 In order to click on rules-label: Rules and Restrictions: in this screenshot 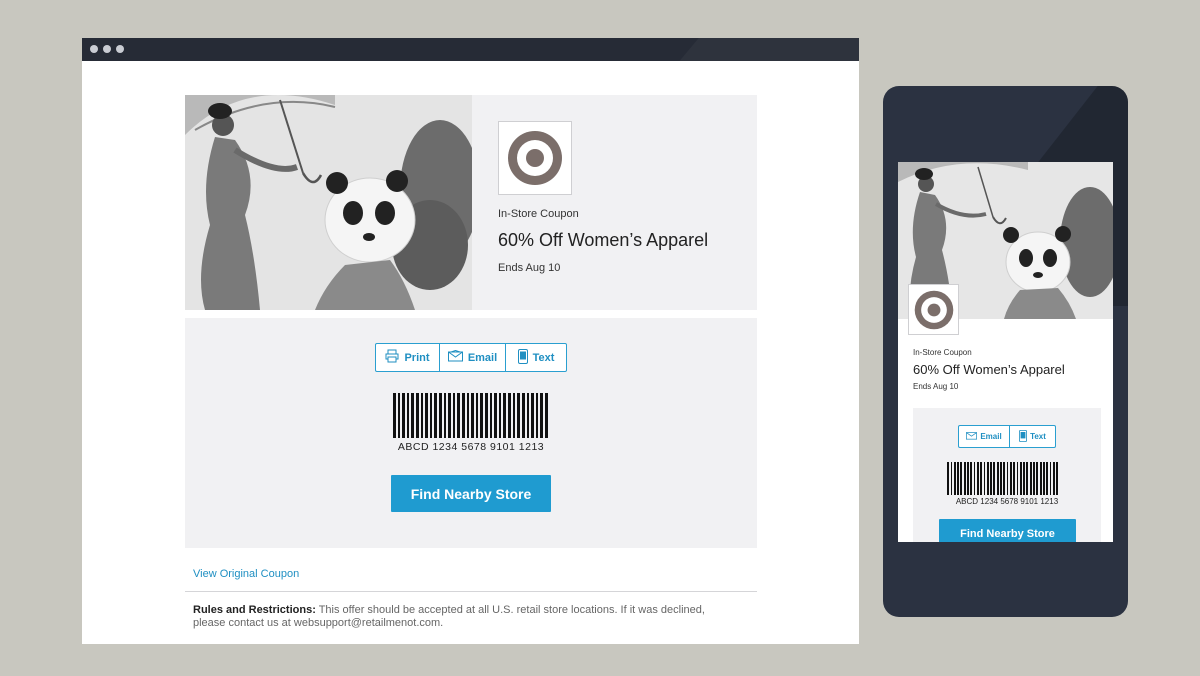, I will do `click(254, 610)`.